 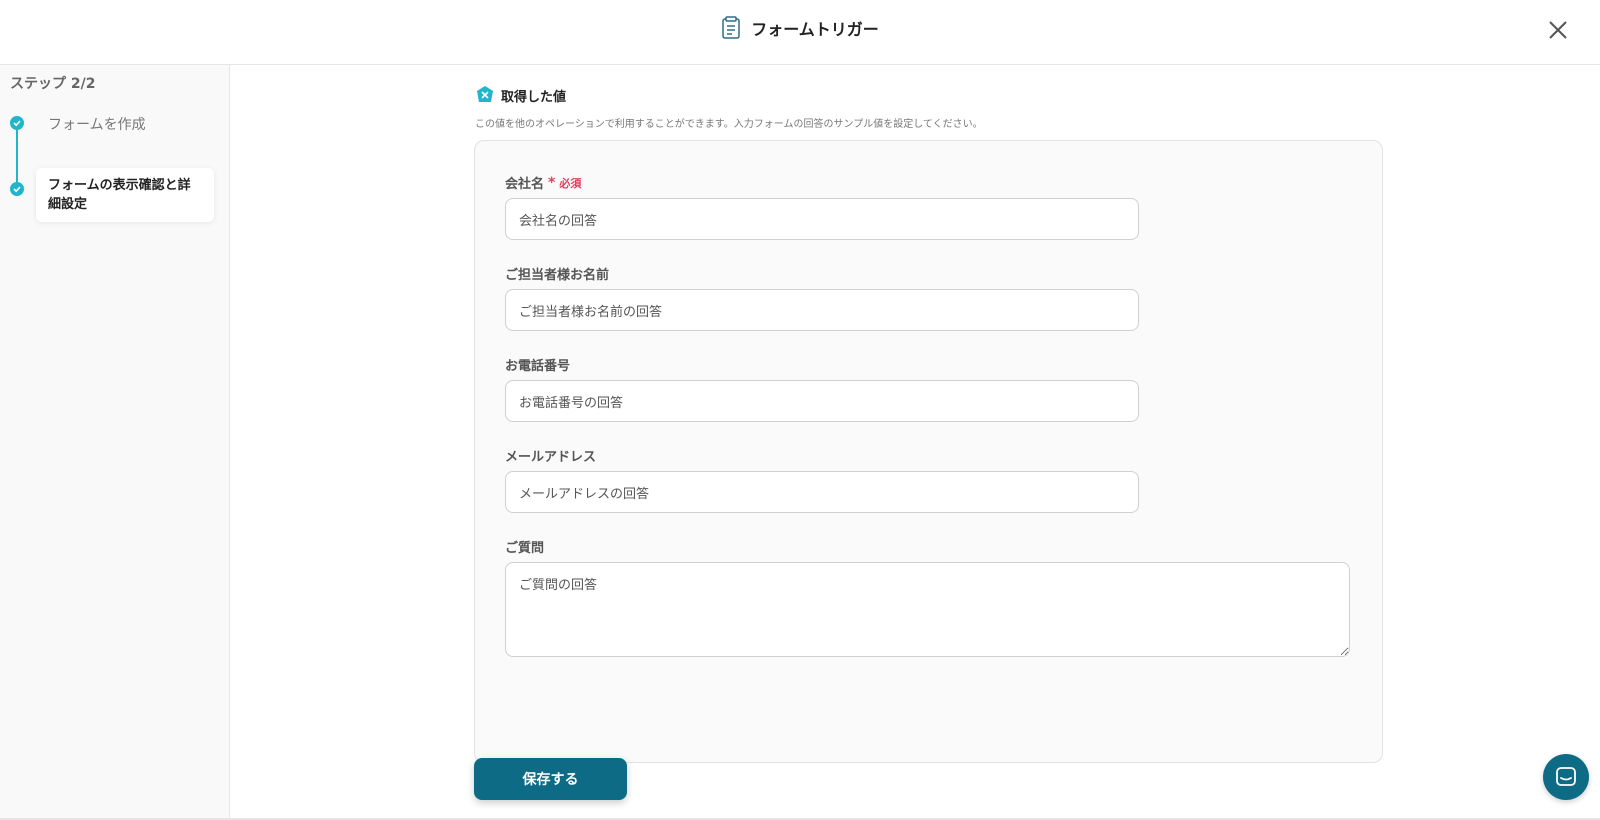 I want to click on section-header: 取得した値, so click(x=520, y=95).